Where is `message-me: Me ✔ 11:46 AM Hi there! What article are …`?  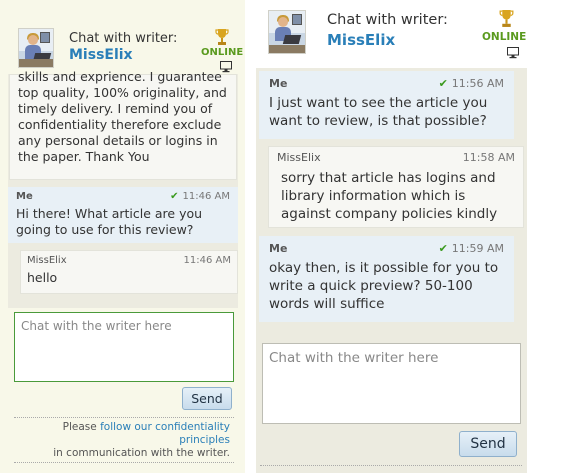
message-me: Me ✔ 11:46 AM Hi there! What article are … is located at coordinates (123, 215).